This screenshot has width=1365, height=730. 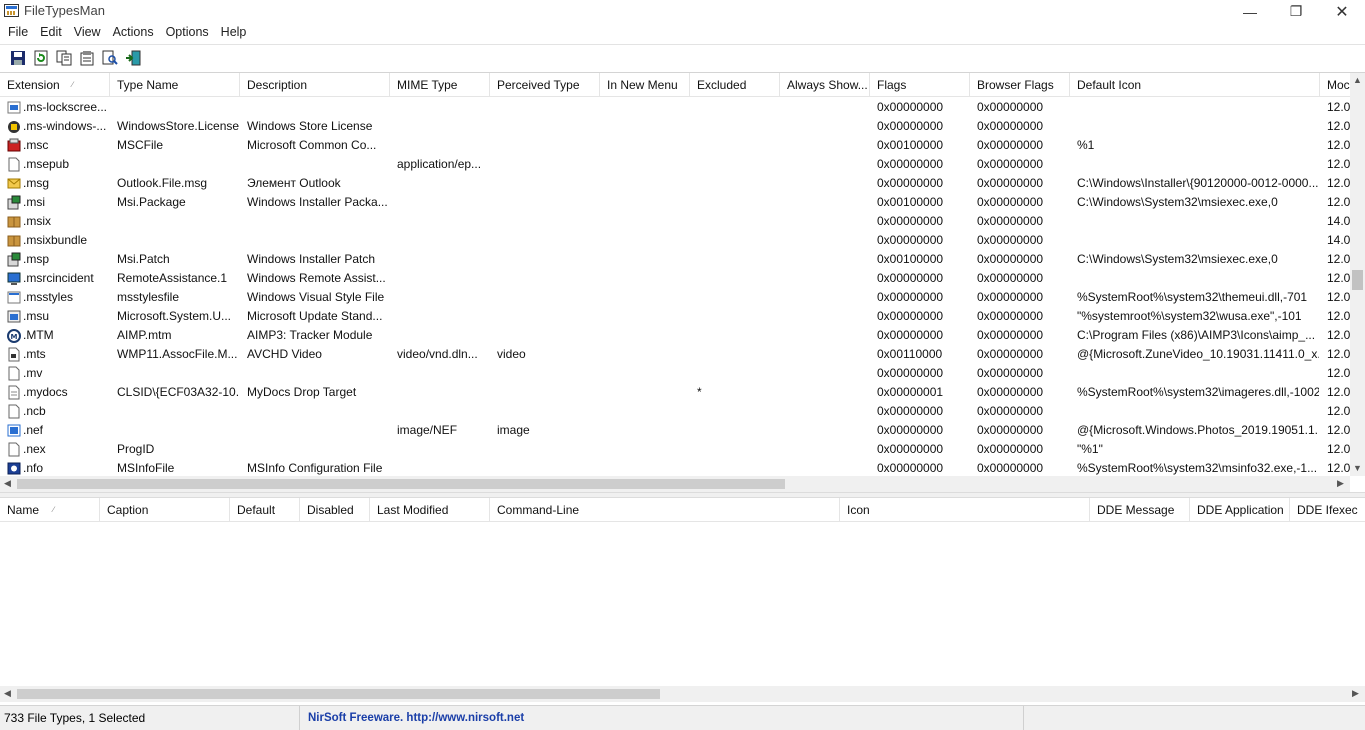 What do you see at coordinates (675, 240) in the screenshot?
I see `table-row: .msixbundle 0x00000000 0x00000000 14.0` at bounding box center [675, 240].